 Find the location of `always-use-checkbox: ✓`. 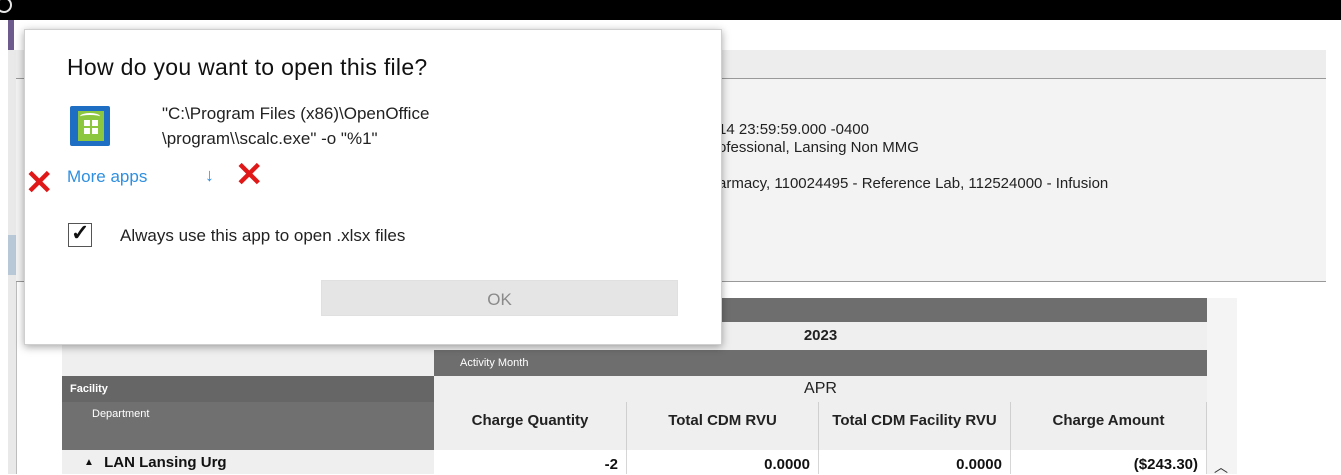

always-use-checkbox: ✓ is located at coordinates (80, 233).